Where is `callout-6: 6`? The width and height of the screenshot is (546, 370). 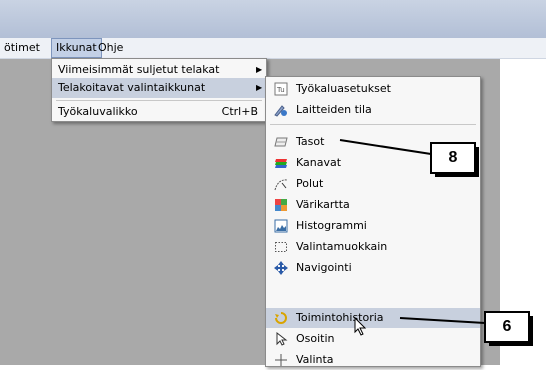 callout-6: 6 is located at coordinates (507, 327).